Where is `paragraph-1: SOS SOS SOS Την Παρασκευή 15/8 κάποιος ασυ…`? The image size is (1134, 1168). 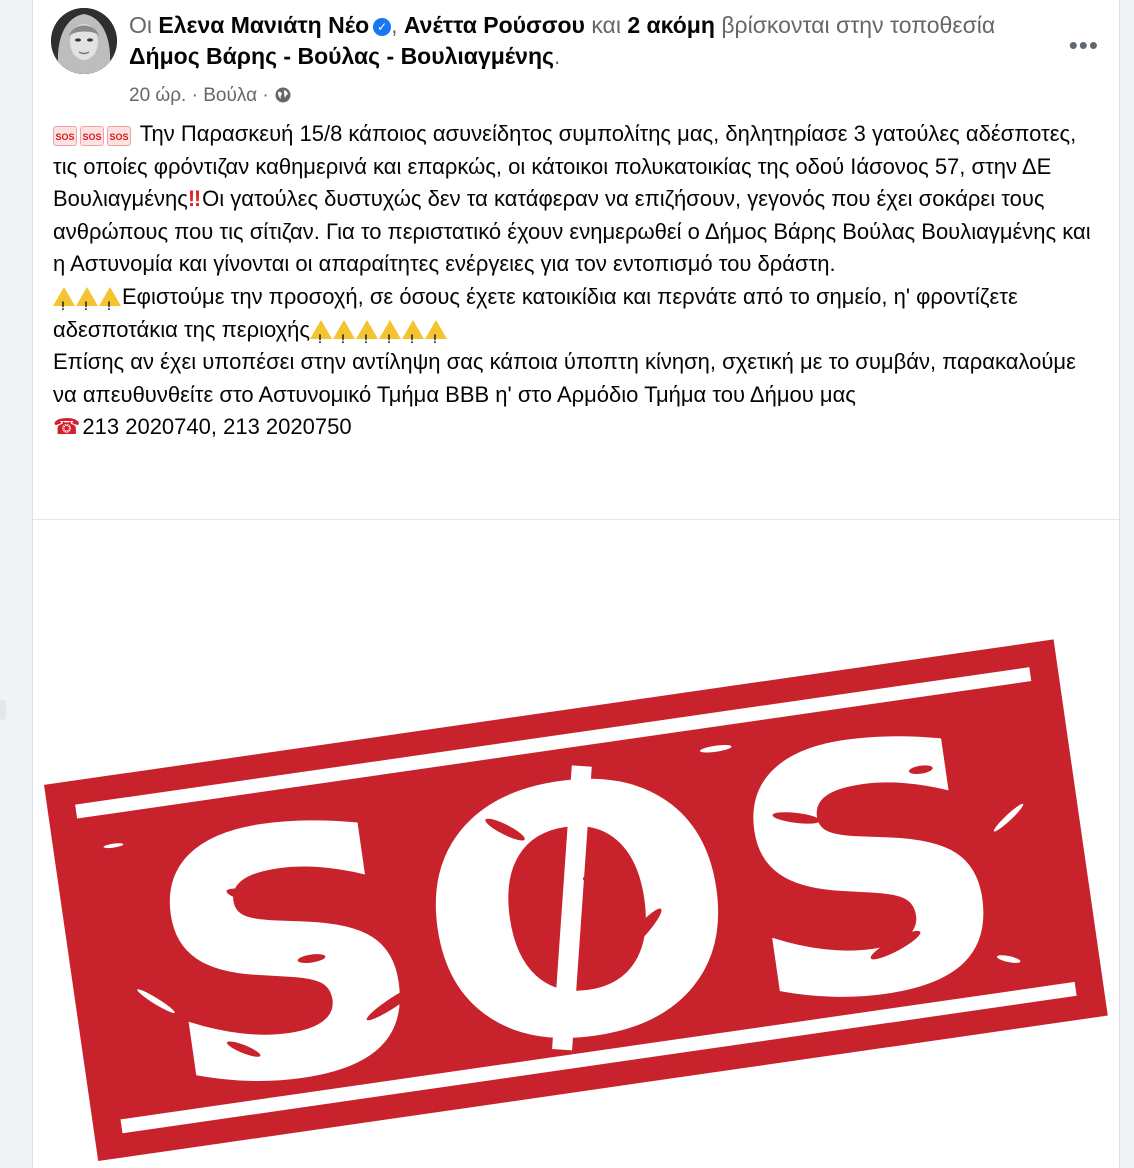
paragraph-1: SOS SOS SOS Την Παρασκευή 15/8 κάποιος ασυ… is located at coordinates (578, 199).